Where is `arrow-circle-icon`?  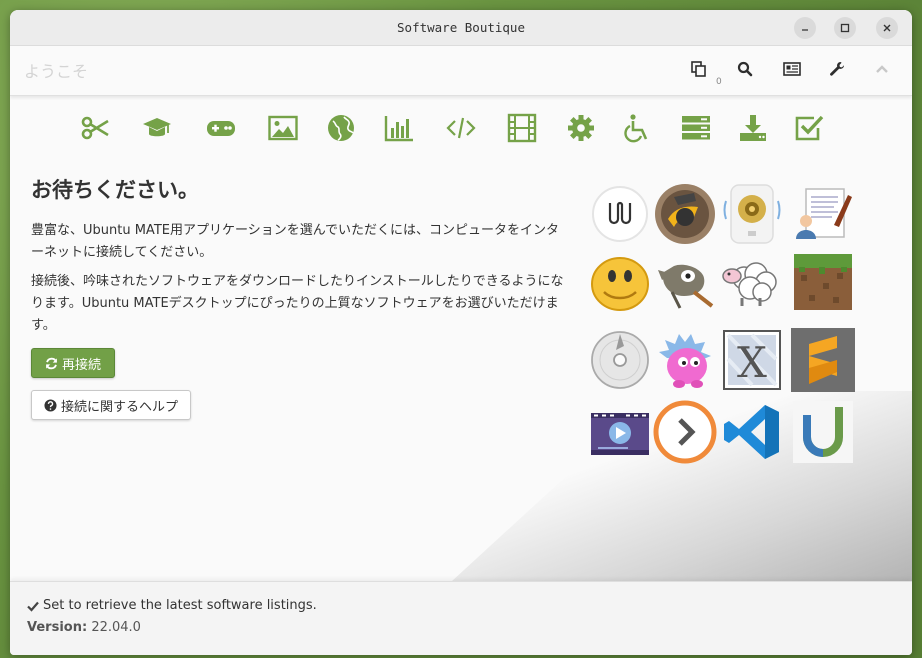
arrow-circle-icon is located at coordinates (685, 432).